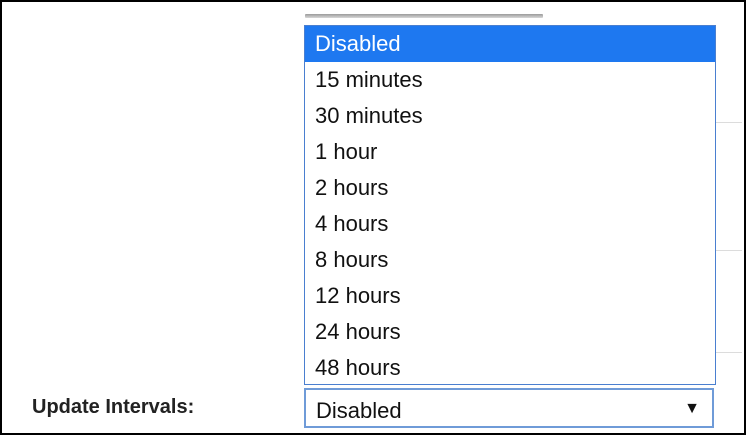  What do you see at coordinates (510, 296) in the screenshot?
I see `option-12-hours: 12 hours` at bounding box center [510, 296].